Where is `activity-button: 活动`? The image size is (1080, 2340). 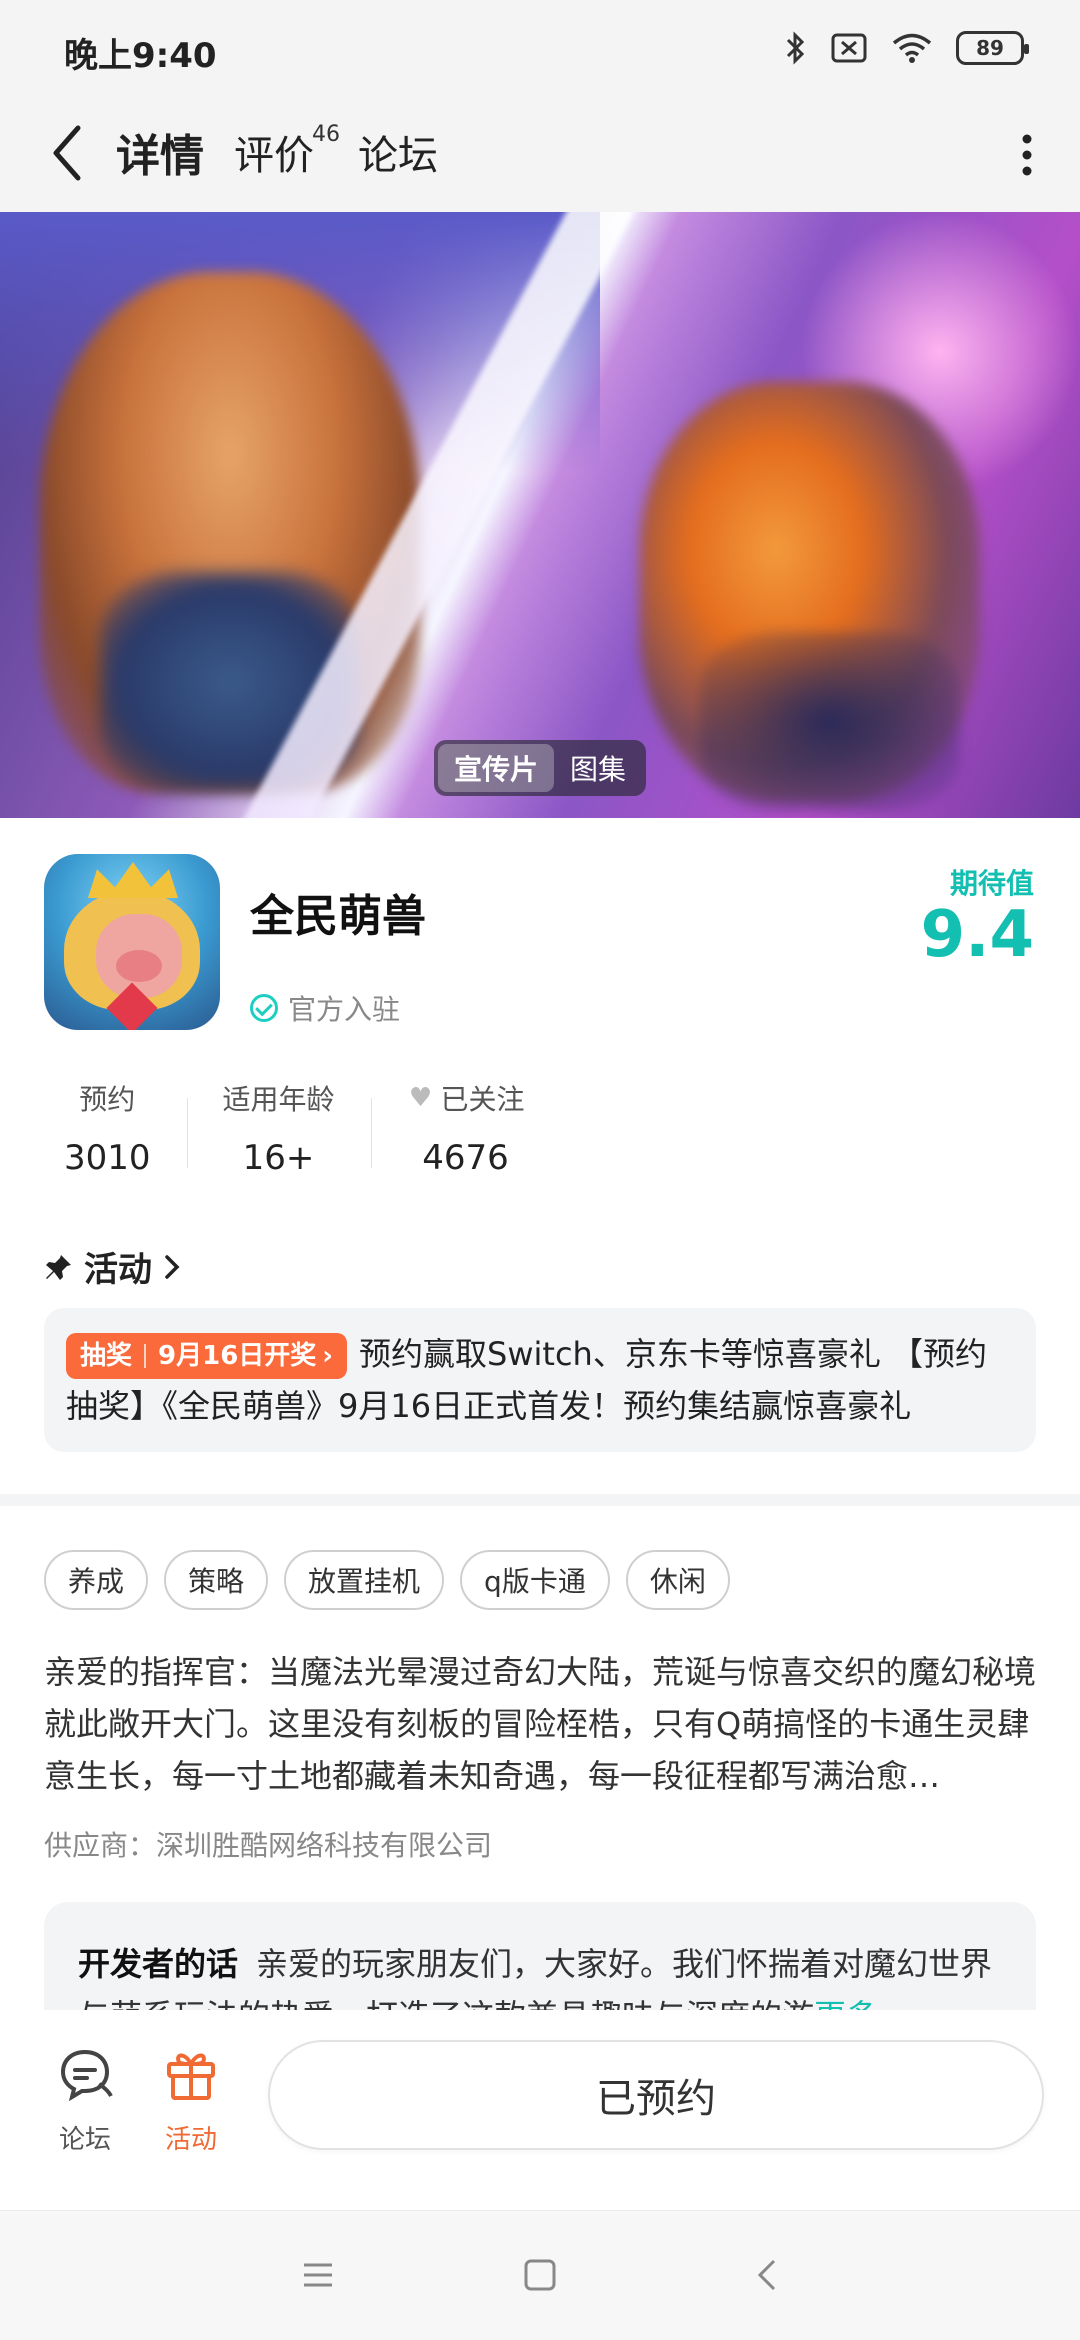
activity-button: 活动 is located at coordinates (191, 2100).